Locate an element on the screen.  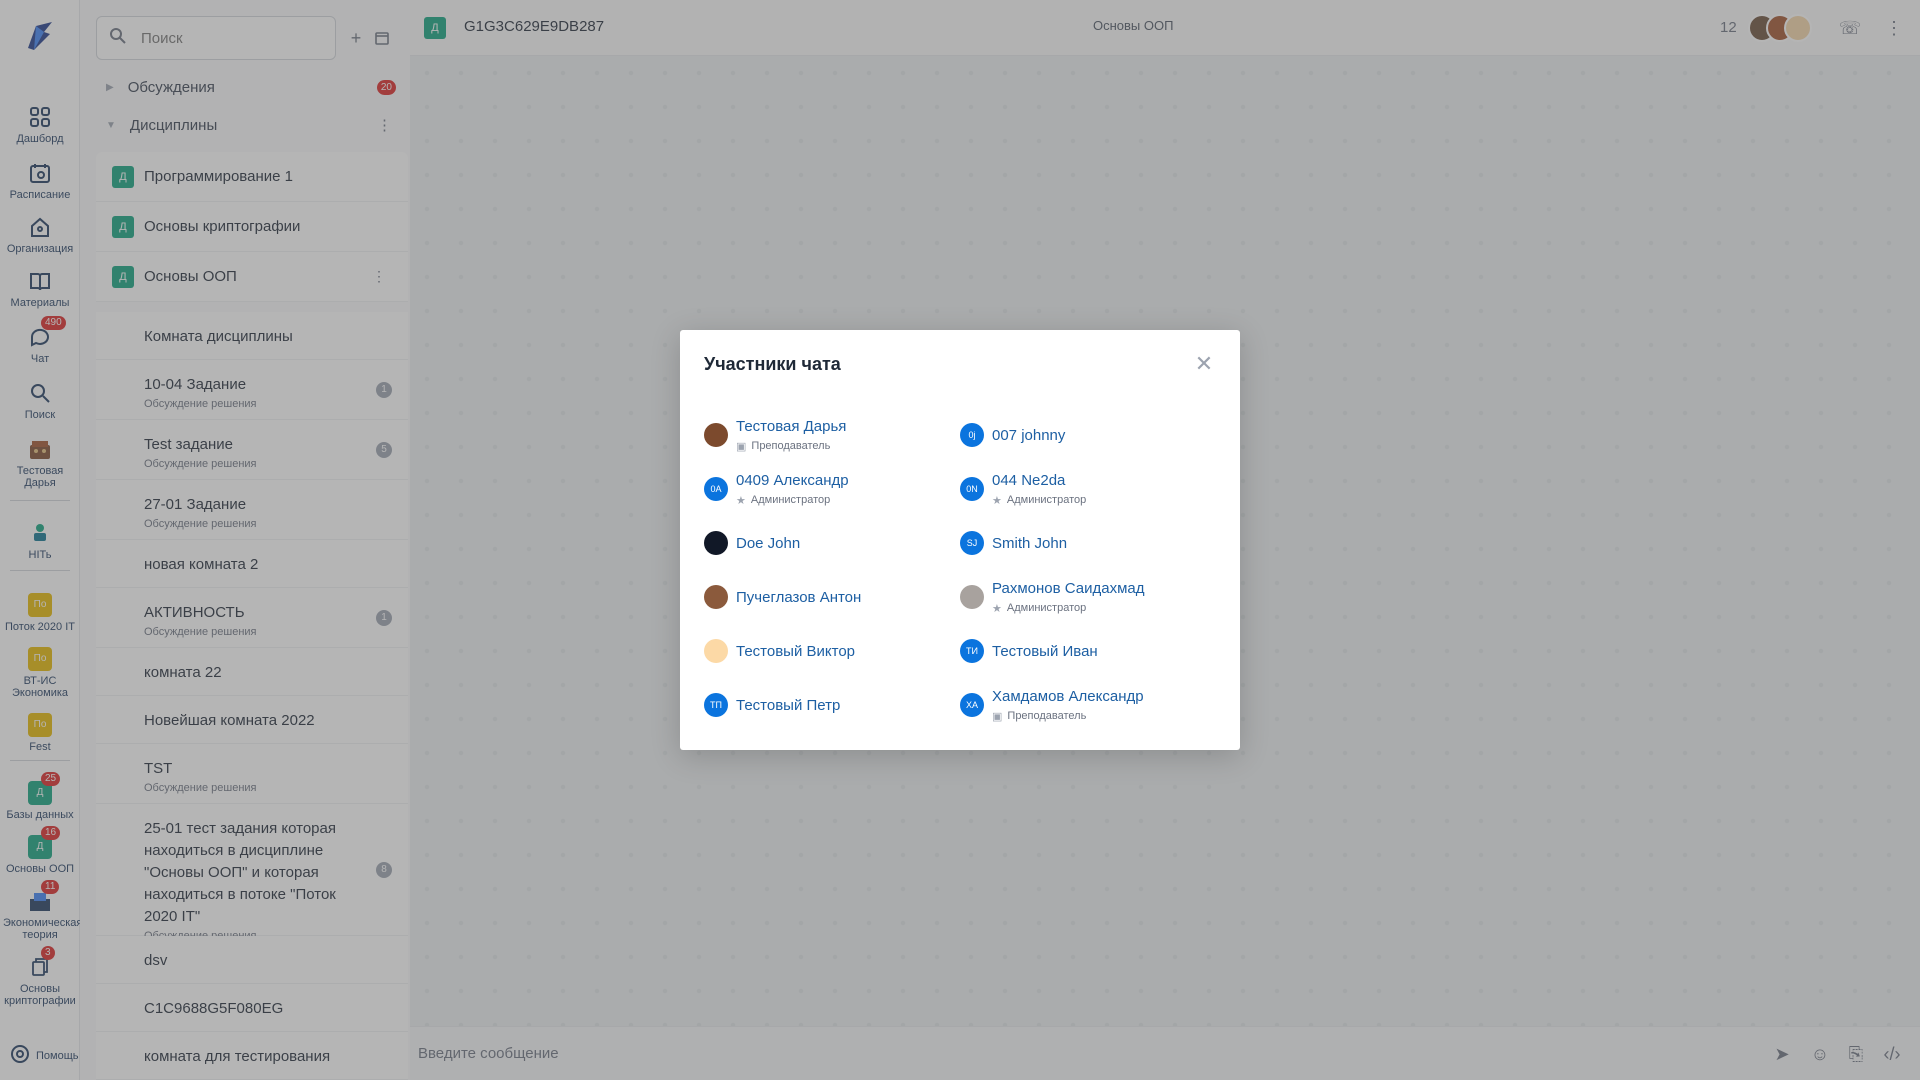
member-name: 007 johnny is located at coordinates (1028, 435).